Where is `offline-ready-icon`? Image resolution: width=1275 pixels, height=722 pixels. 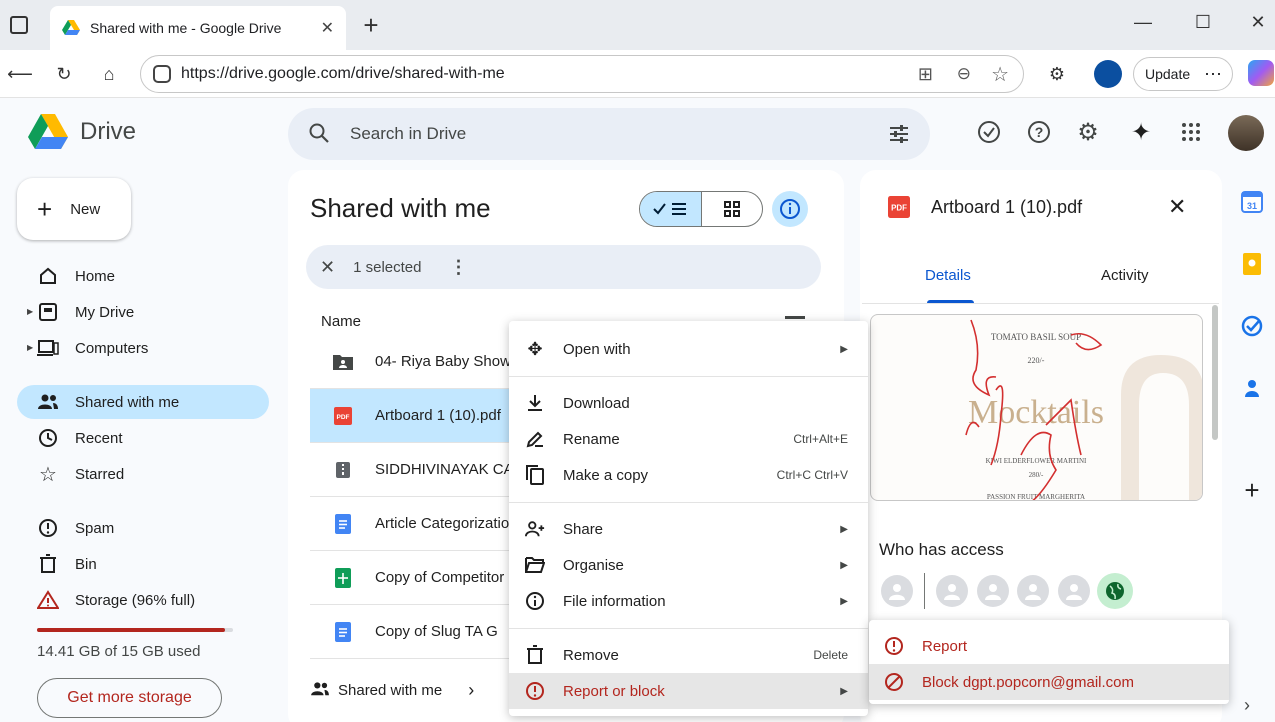
offline-ready-icon is located at coordinates (989, 132).